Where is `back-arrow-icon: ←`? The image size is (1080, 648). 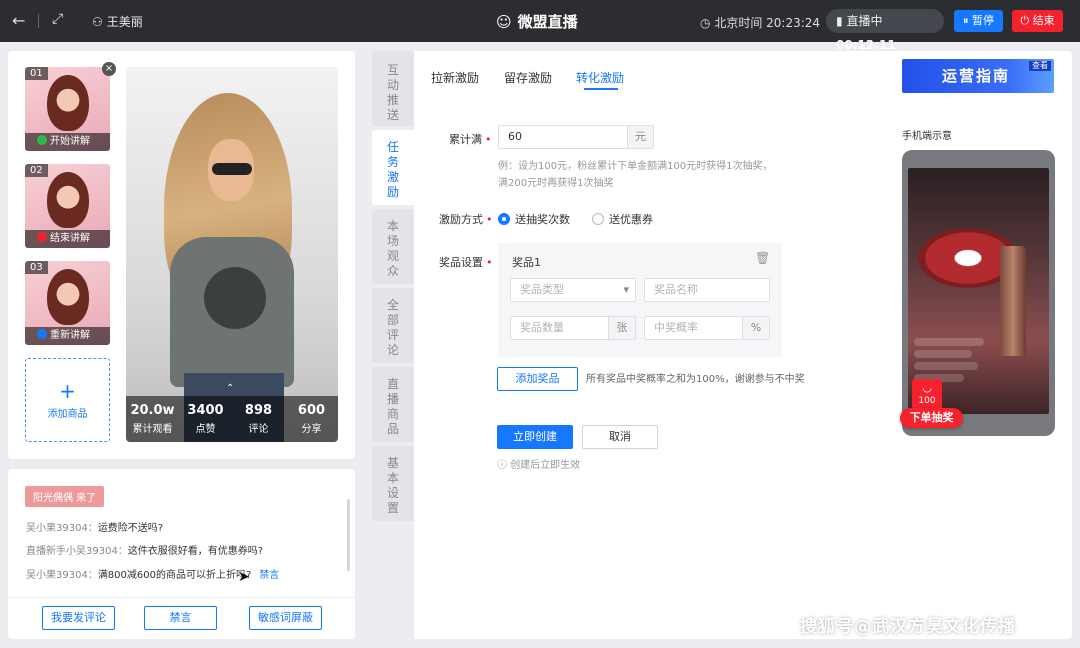
back-arrow-icon: ← is located at coordinates (18, 20).